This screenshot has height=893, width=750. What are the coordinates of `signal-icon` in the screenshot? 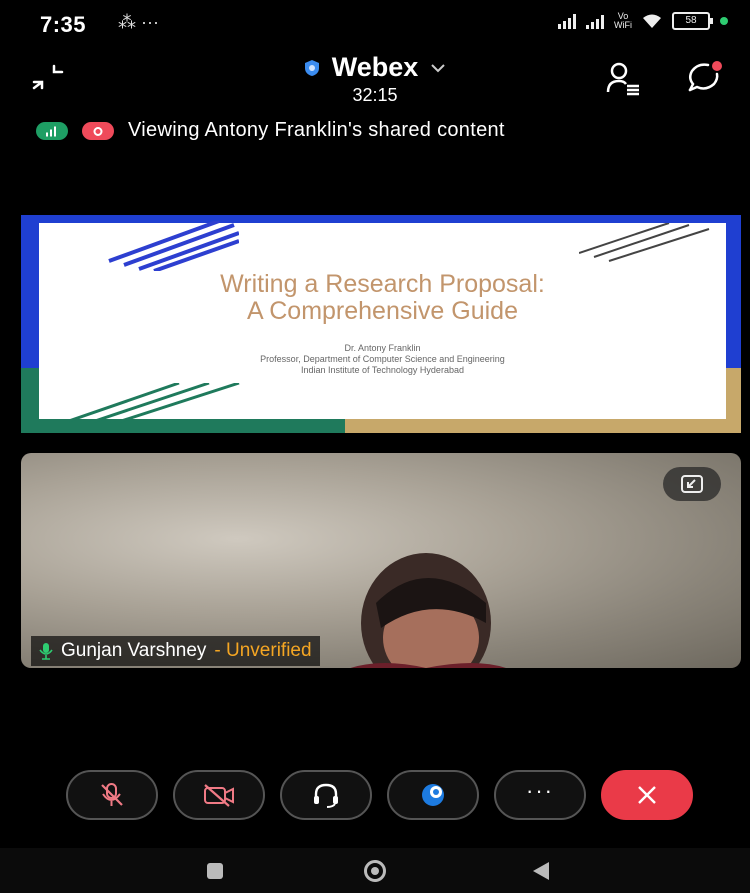 It's located at (567, 21).